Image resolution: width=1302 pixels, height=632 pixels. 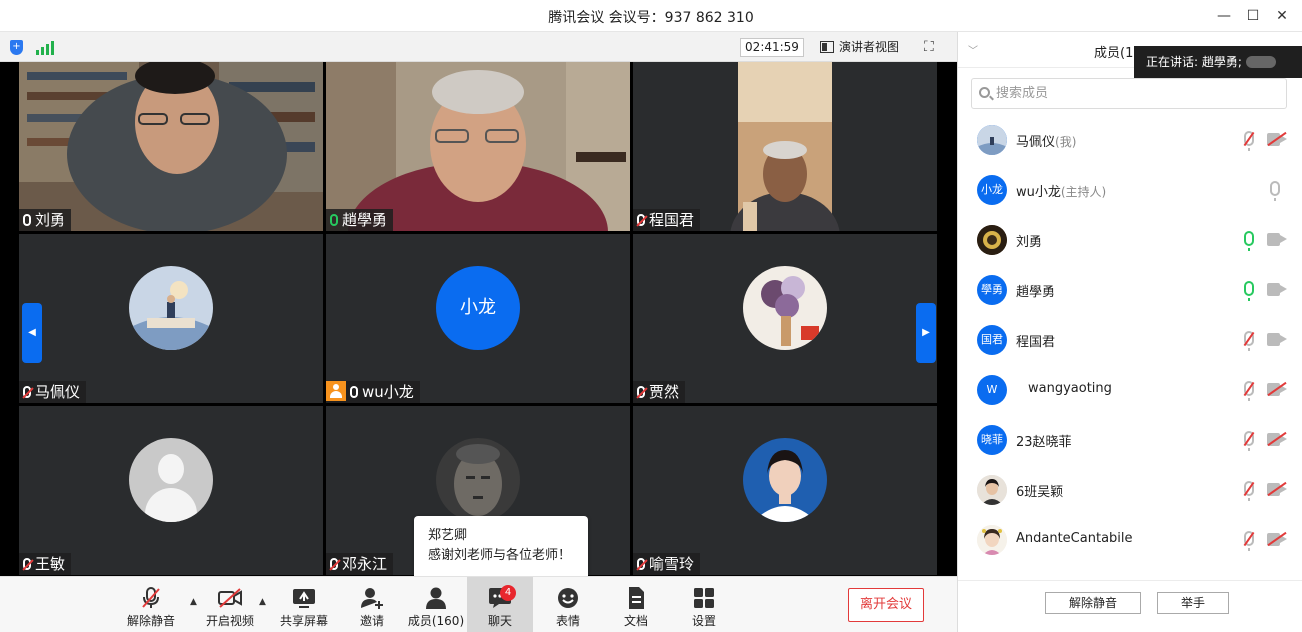 I want to click on unmute-button: 解除静音, so click(x=151, y=604).